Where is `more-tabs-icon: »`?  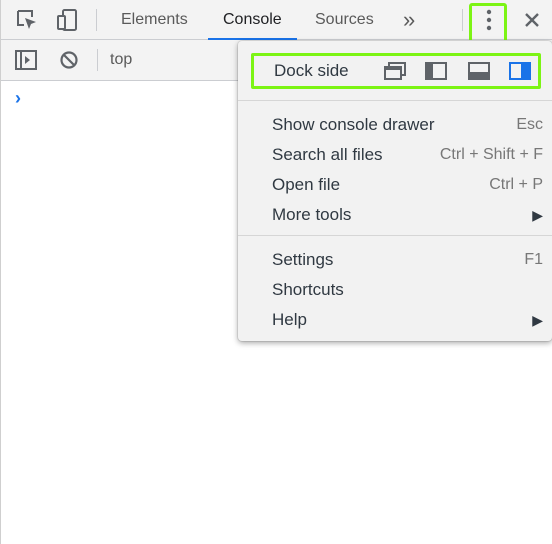 more-tabs-icon: » is located at coordinates (409, 20).